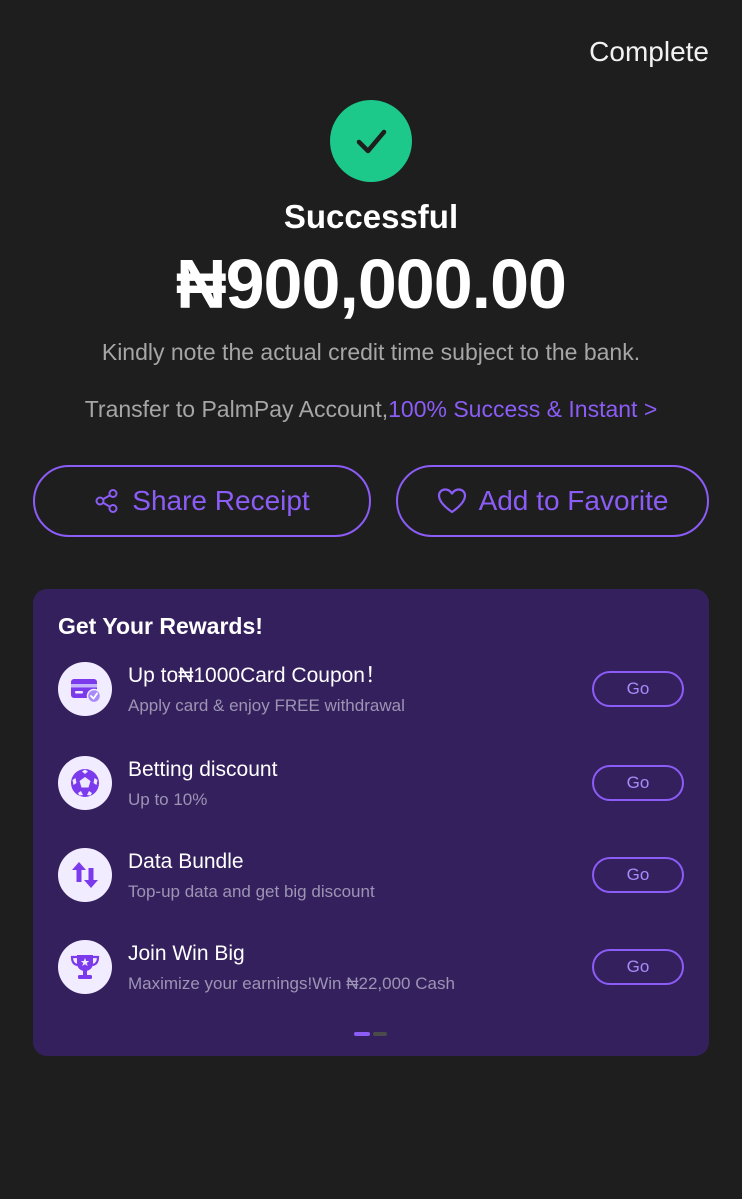 The image size is (742, 1199). I want to click on go-button-win-big: Go, so click(638, 967).